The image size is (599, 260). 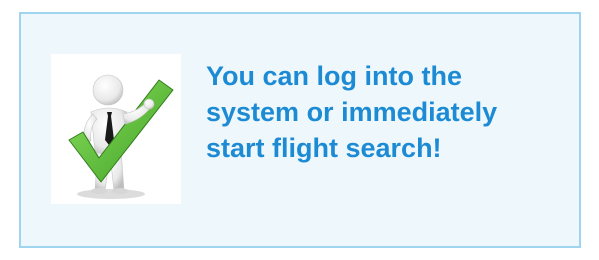 I want to click on person-with-checkmark-icon, so click(x=116, y=129).